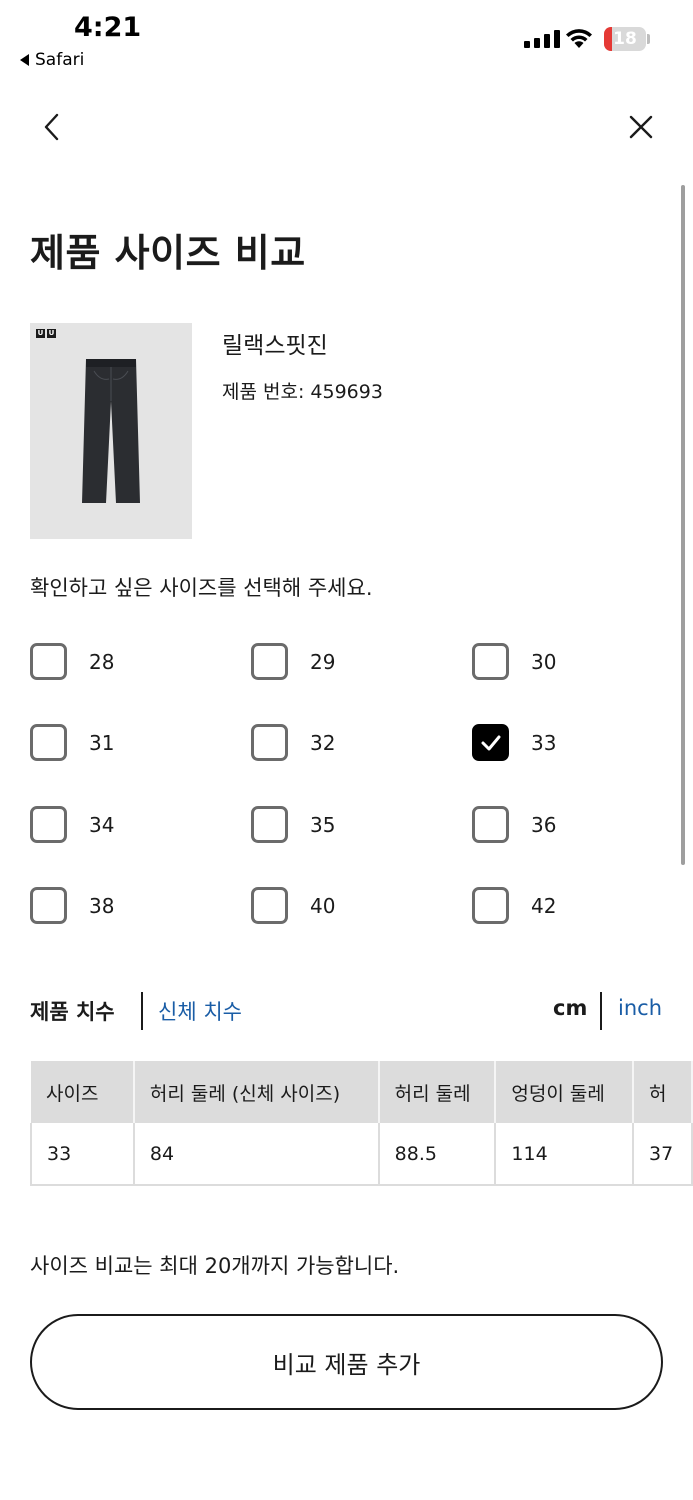 This screenshot has width=693, height=1500. Describe the element at coordinates (293, 824) in the screenshot. I see `size-option: 35` at that location.